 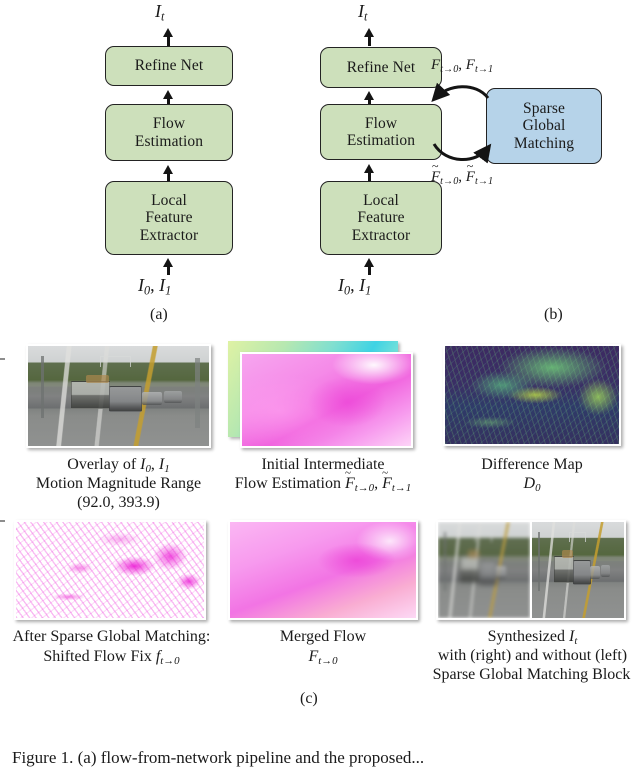 I want to click on block-flow-estimation-a: Flow Estimation, so click(x=169, y=132).